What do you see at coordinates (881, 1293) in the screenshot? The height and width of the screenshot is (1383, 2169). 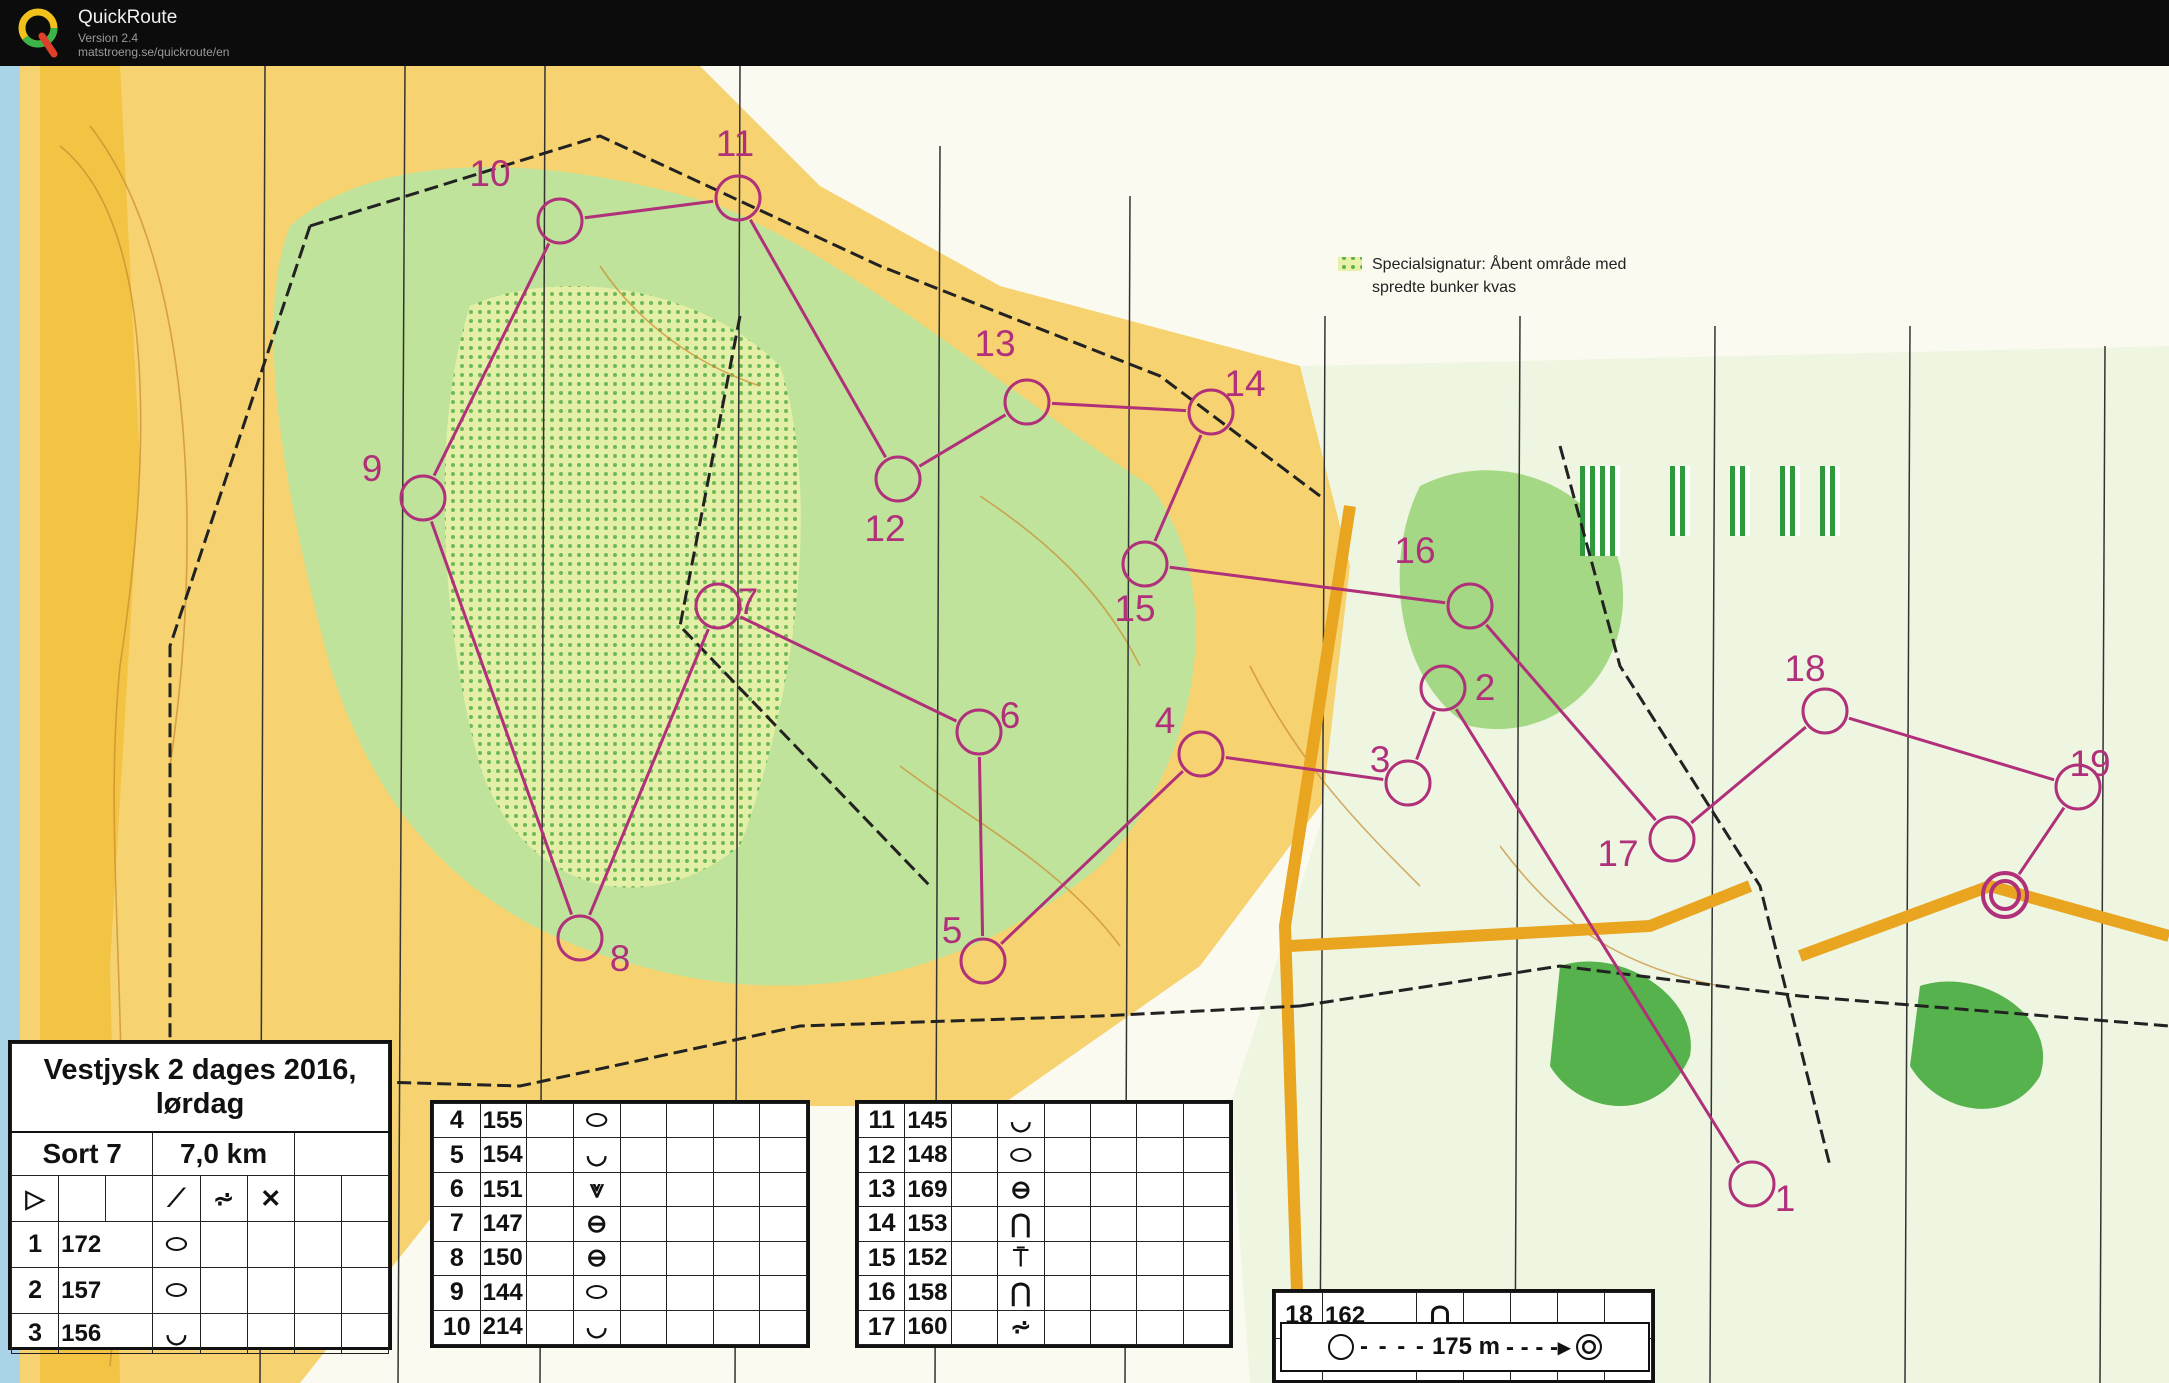 I see `row-num: 16` at bounding box center [881, 1293].